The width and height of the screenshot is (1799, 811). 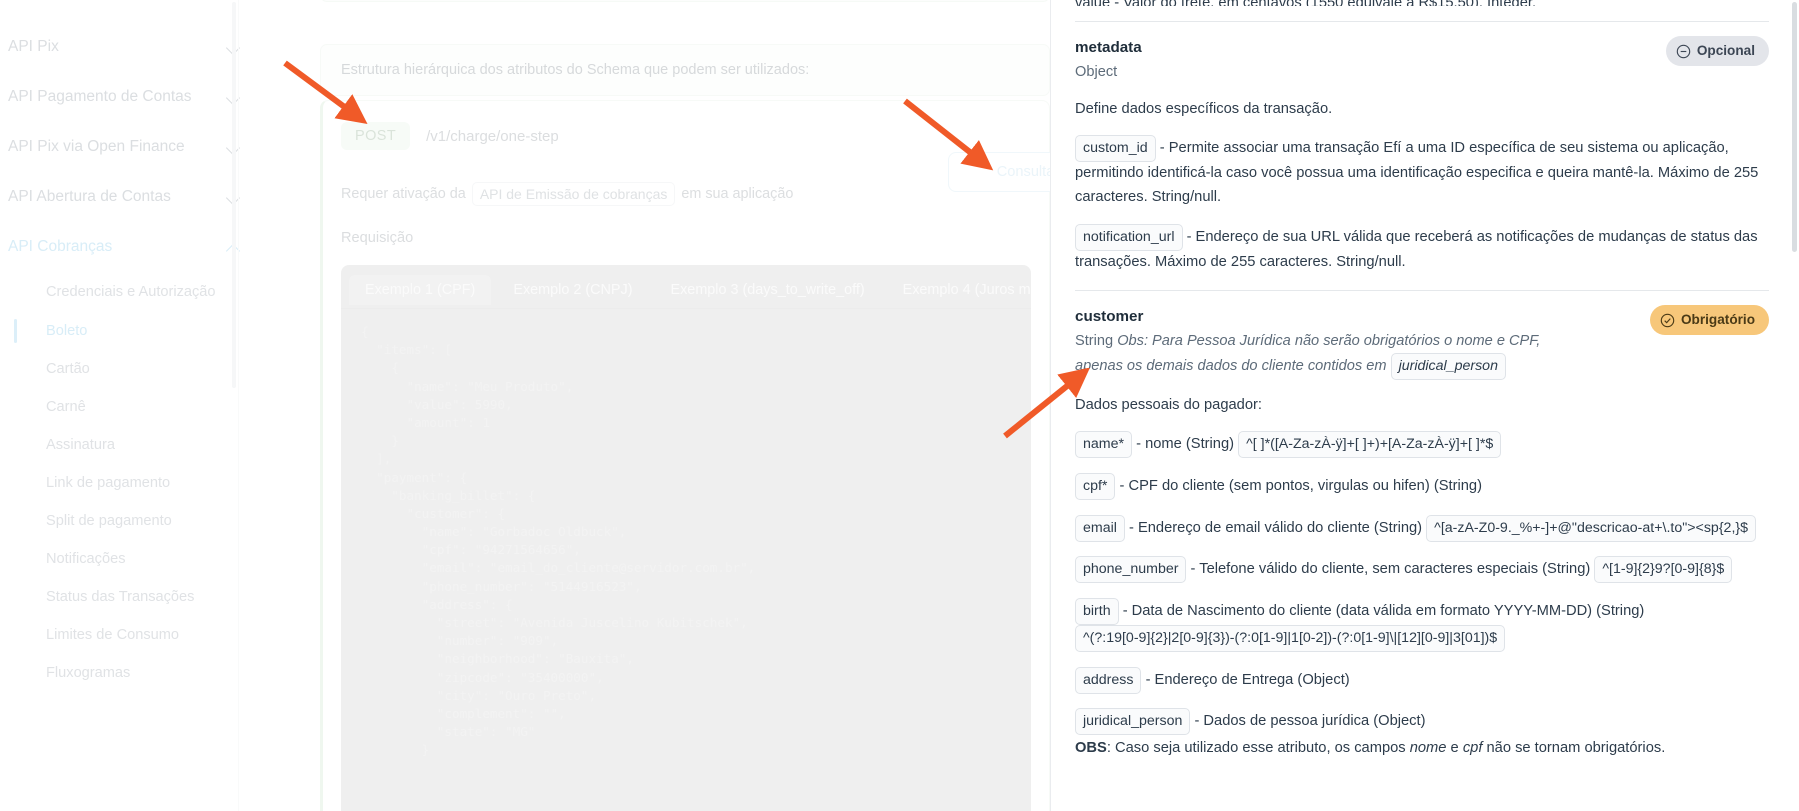 I want to click on field-chip-juridical-person: juridical_person, so click(x=1133, y=722).